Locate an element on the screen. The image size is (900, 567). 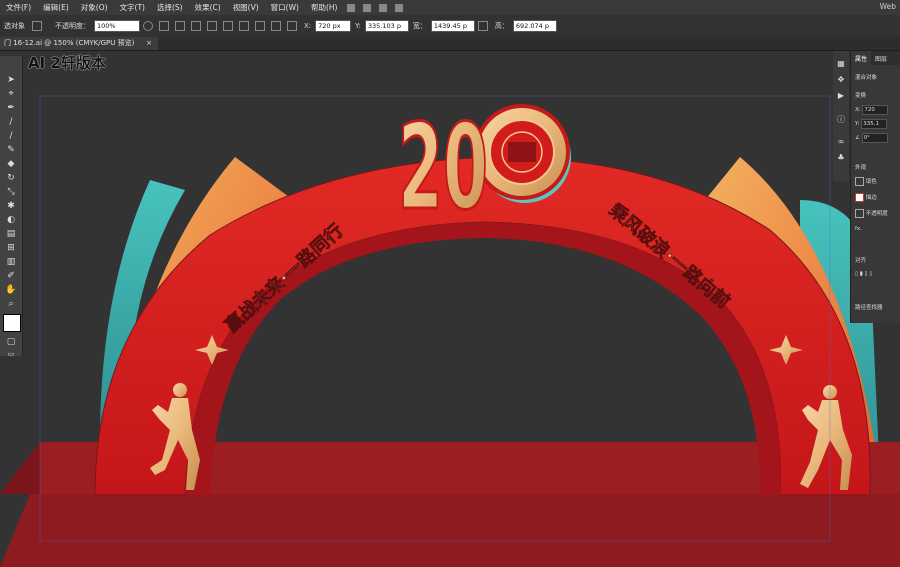
distribute-icon is located at coordinates (276, 26).